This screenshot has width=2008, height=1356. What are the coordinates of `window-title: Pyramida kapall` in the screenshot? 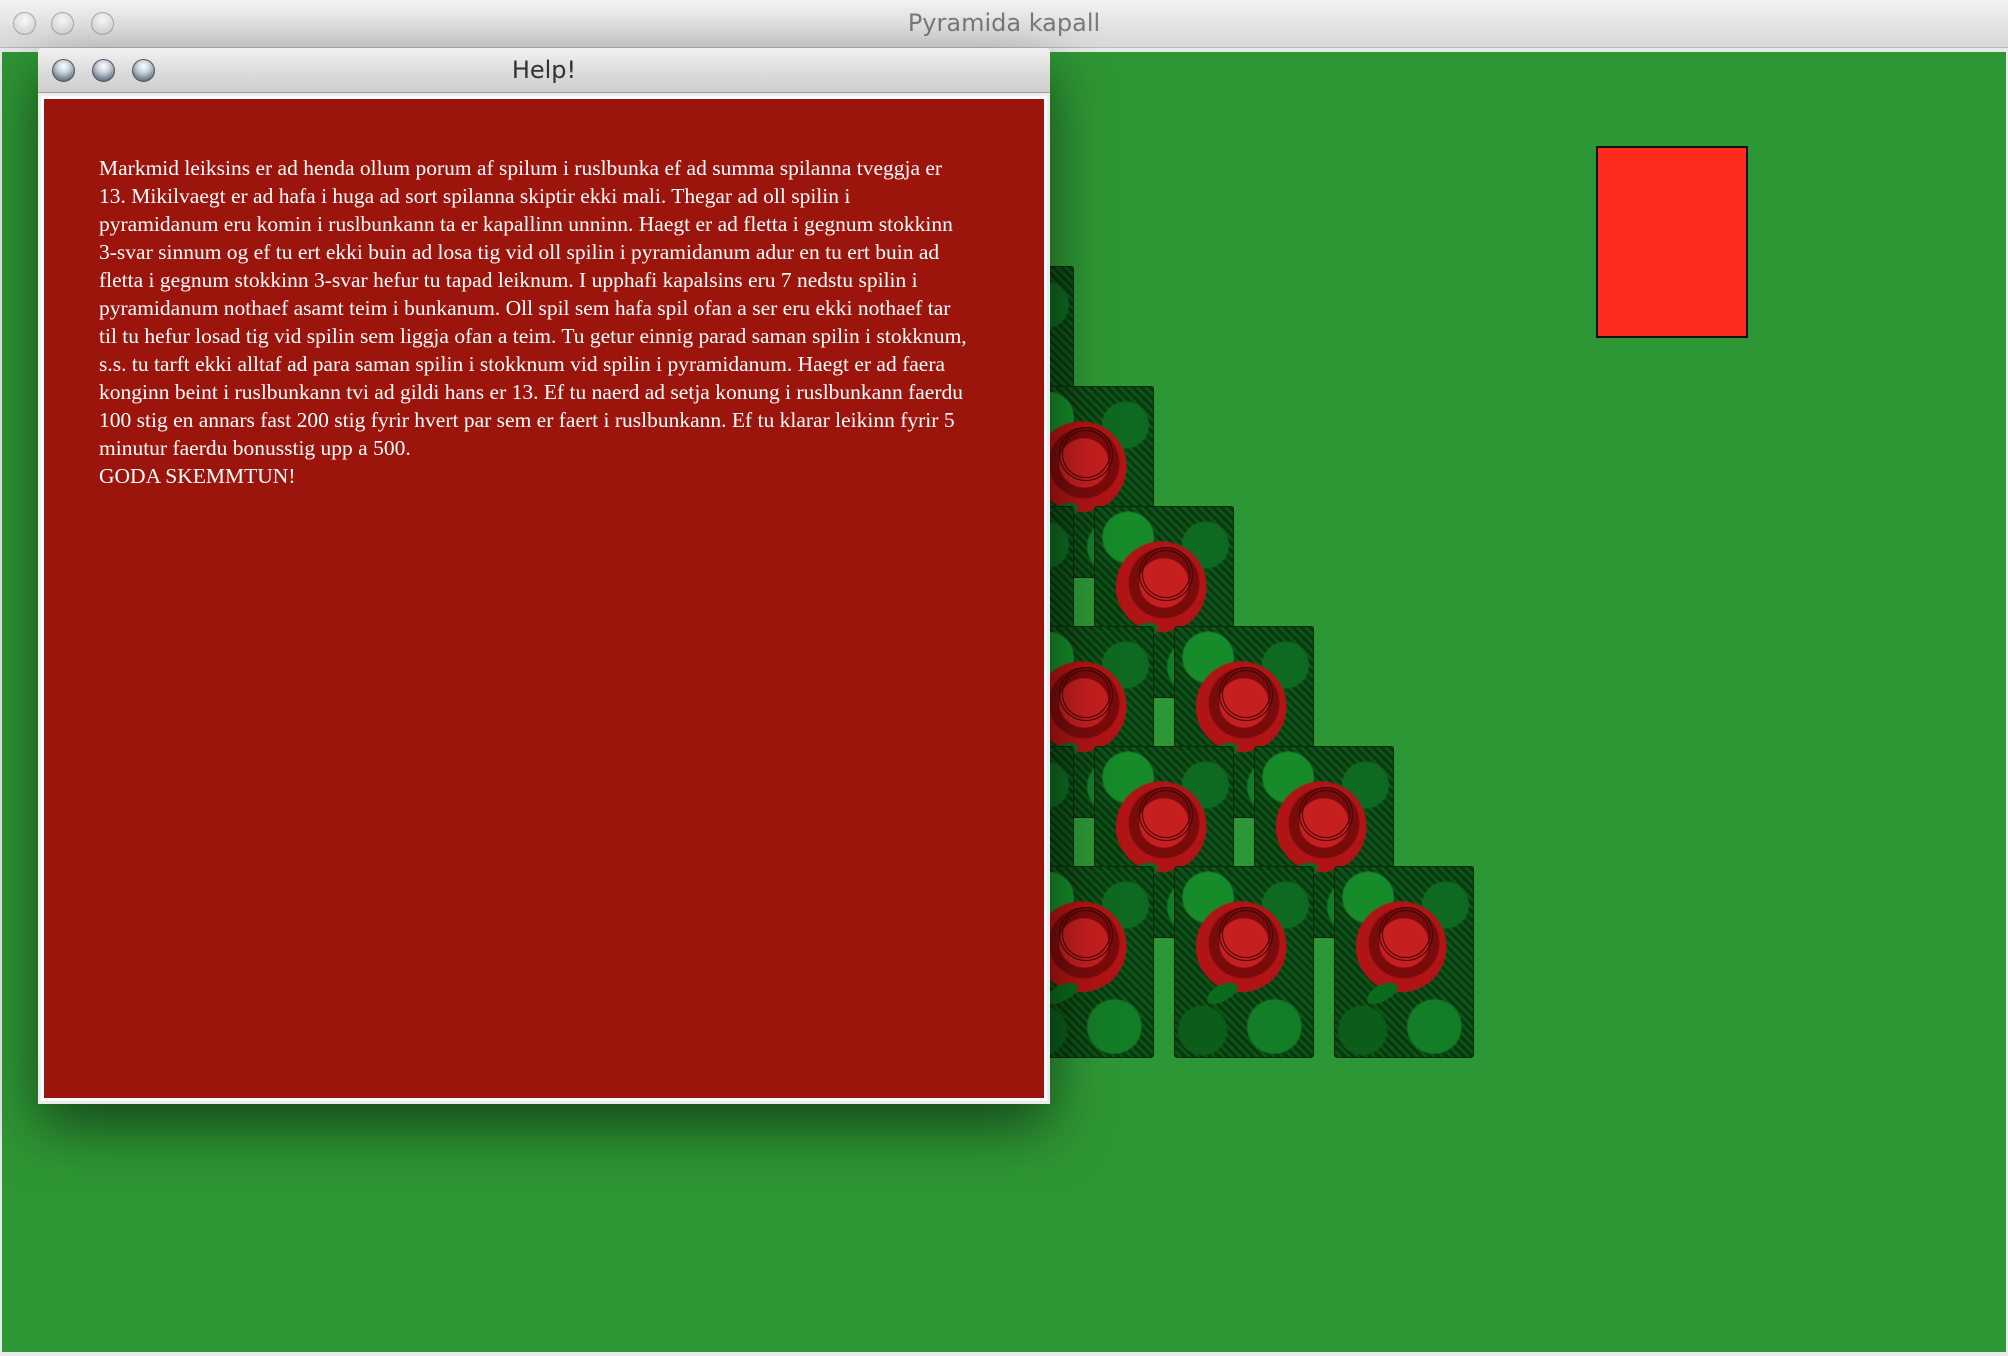 It's located at (1004, 23).